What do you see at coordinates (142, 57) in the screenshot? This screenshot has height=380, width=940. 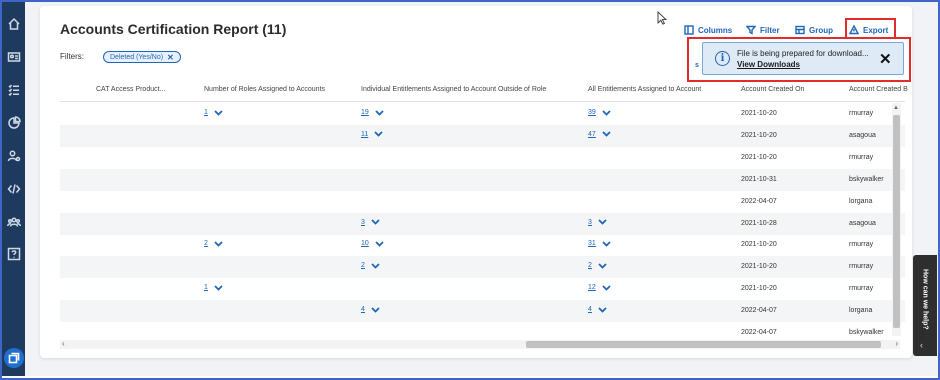 I see `filter-chip-deleted: Deleted (Yes/No) ✕` at bounding box center [142, 57].